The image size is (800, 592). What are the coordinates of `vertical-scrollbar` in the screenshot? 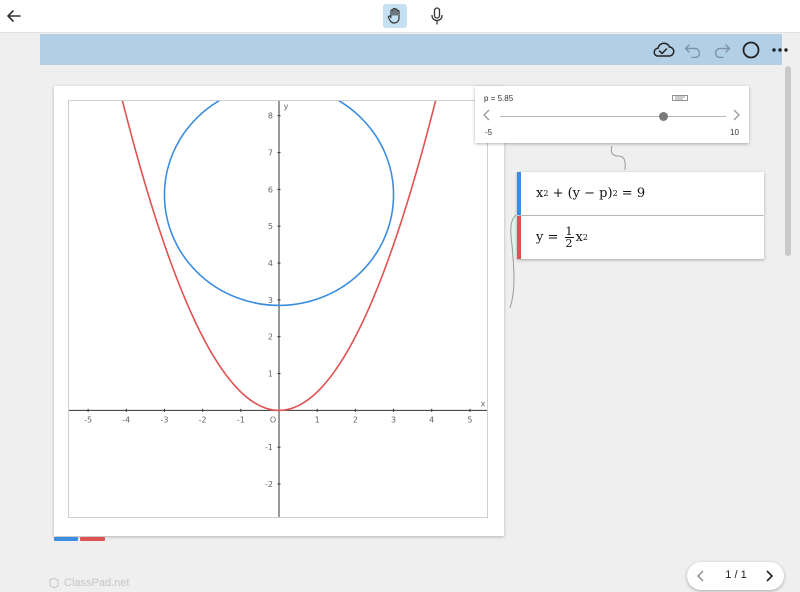 It's located at (788, 329).